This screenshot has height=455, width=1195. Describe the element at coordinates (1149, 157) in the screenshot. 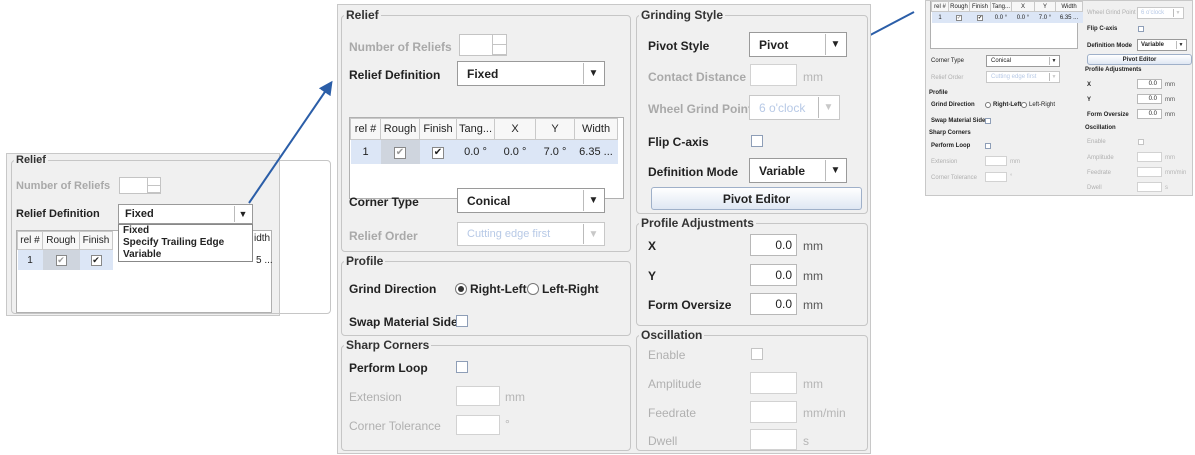

I see `thumb-amplitude-field` at that location.